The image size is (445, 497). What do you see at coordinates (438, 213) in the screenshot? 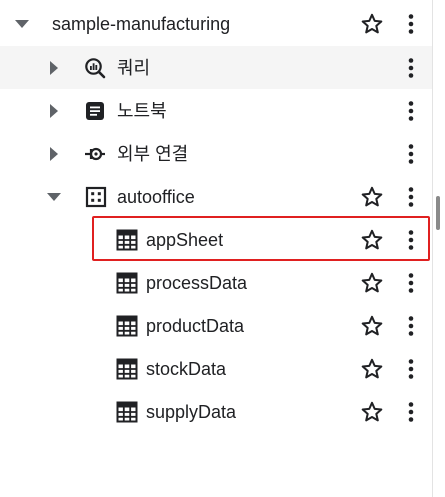
I see `scrollbar-thumb` at bounding box center [438, 213].